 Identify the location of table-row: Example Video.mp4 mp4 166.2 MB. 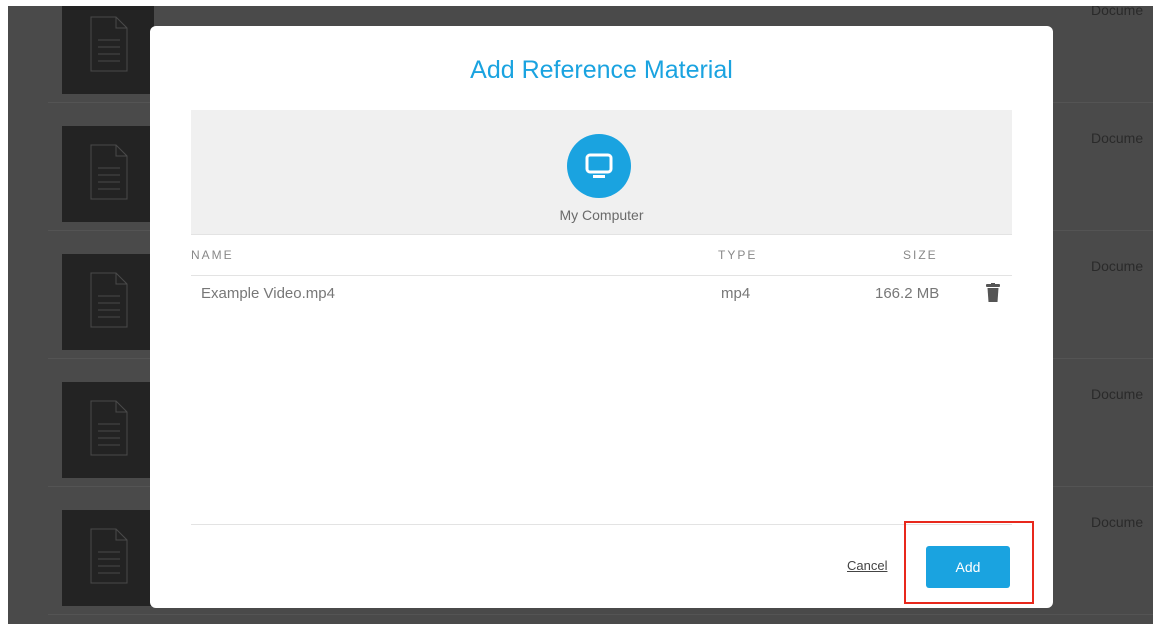
(601, 295).